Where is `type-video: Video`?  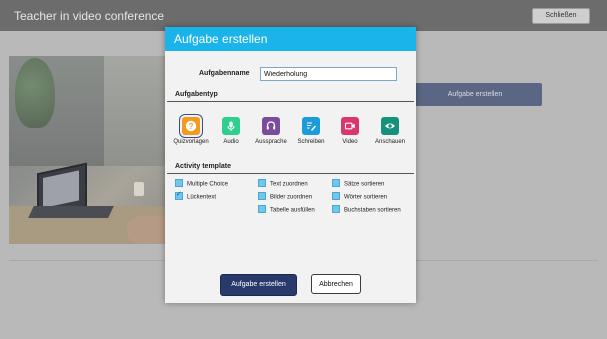
type-video: Video is located at coordinates (350, 131).